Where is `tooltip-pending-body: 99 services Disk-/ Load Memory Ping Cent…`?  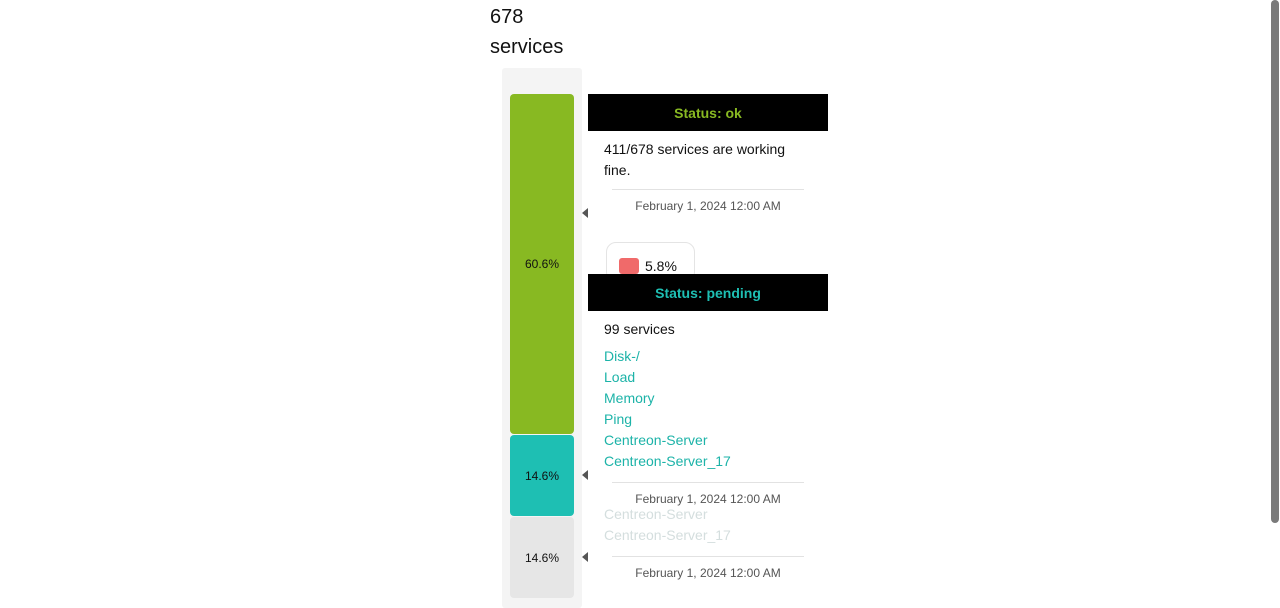 tooltip-pending-body: 99 services Disk-/ Load Memory Ping Cent… is located at coordinates (708, 393).